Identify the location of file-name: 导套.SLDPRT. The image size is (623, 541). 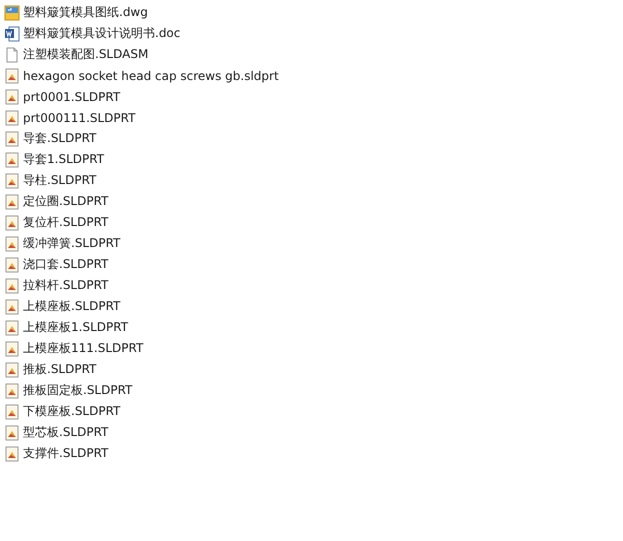
(59, 138).